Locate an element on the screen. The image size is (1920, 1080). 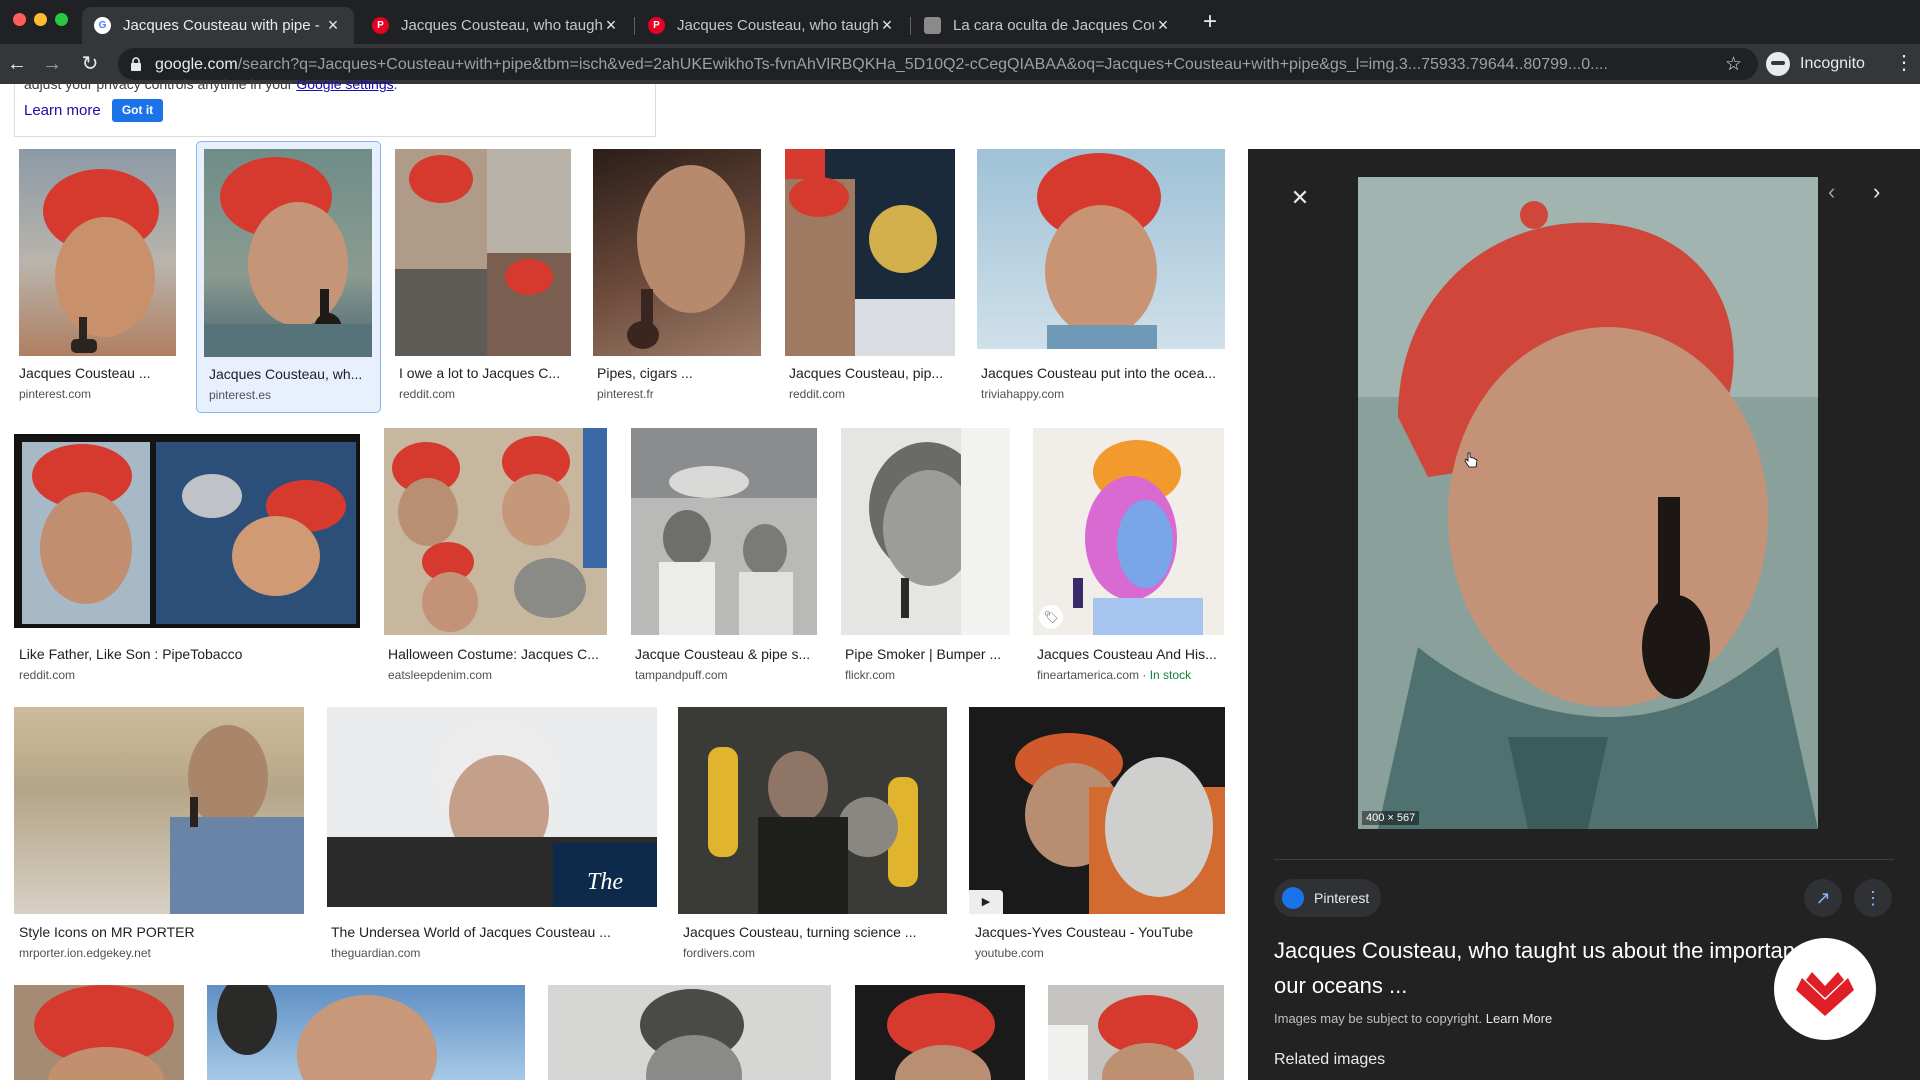
result-source: tampandpuff.com is located at coordinates (681, 675).